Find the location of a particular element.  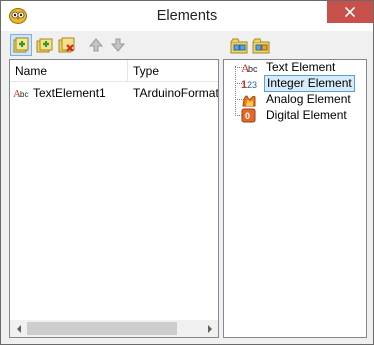

scroll-right-icon is located at coordinates (209, 328).